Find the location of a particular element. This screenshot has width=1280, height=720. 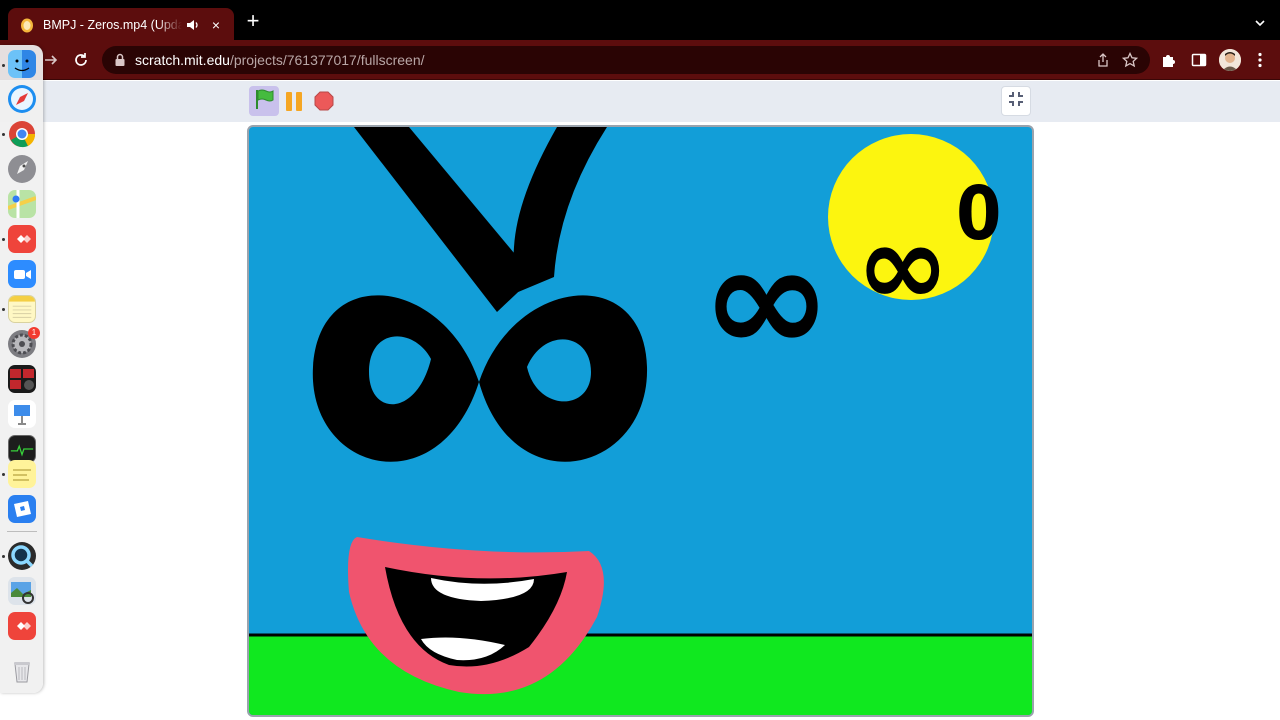

pause-icon-bar-left is located at coordinates (289, 101).